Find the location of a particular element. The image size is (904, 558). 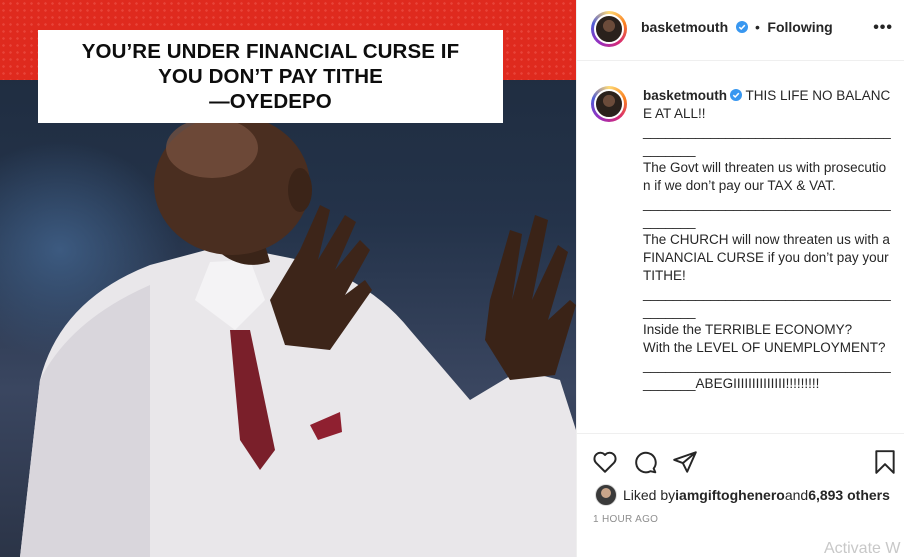

headline-line: YOU’RE UNDER FINANCIAL CURSE IF is located at coordinates (270, 51).